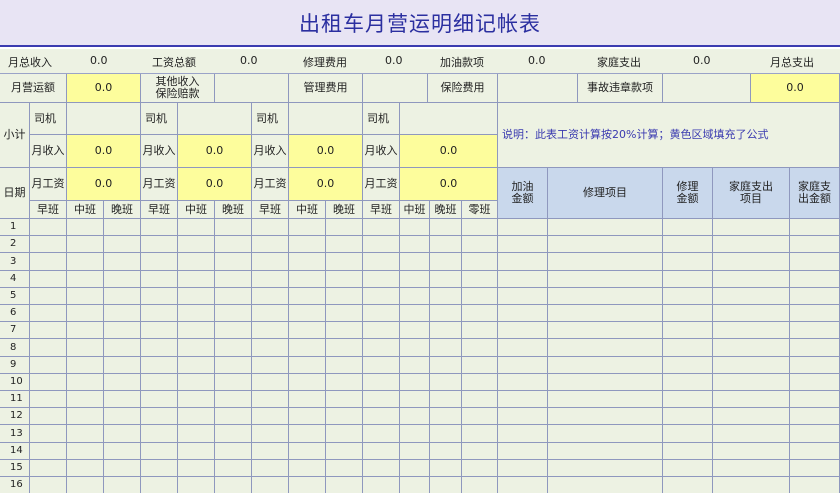 The image size is (840, 493). What do you see at coordinates (215, 151) in the screenshot?
I see `monthly-income-value-2: 0.0` at bounding box center [215, 151].